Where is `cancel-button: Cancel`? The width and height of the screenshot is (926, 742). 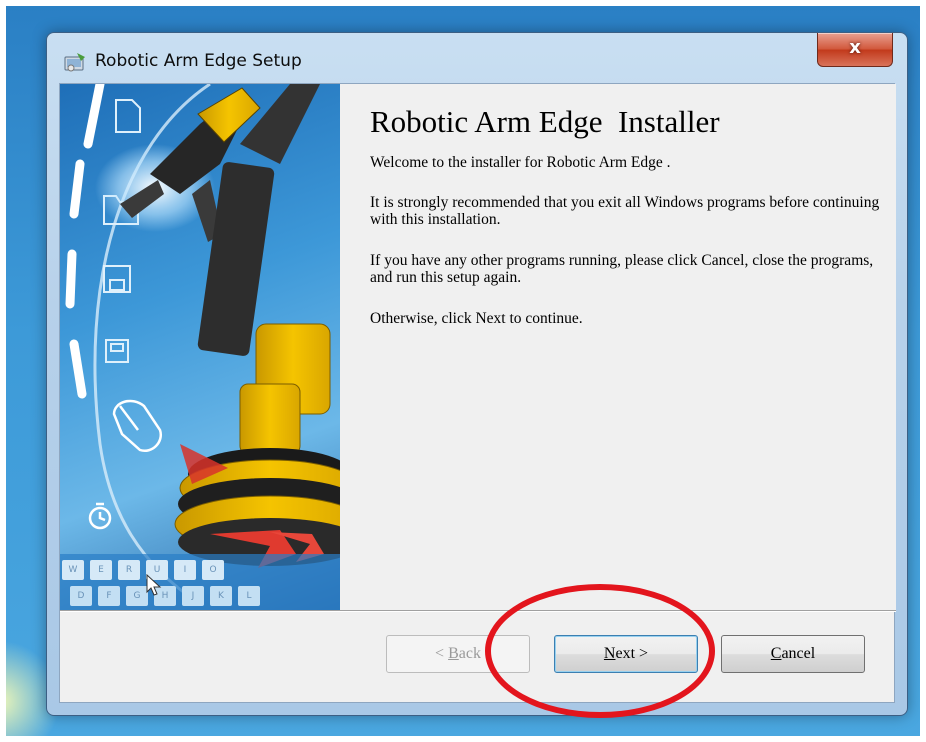
cancel-button: Cancel is located at coordinates (793, 654).